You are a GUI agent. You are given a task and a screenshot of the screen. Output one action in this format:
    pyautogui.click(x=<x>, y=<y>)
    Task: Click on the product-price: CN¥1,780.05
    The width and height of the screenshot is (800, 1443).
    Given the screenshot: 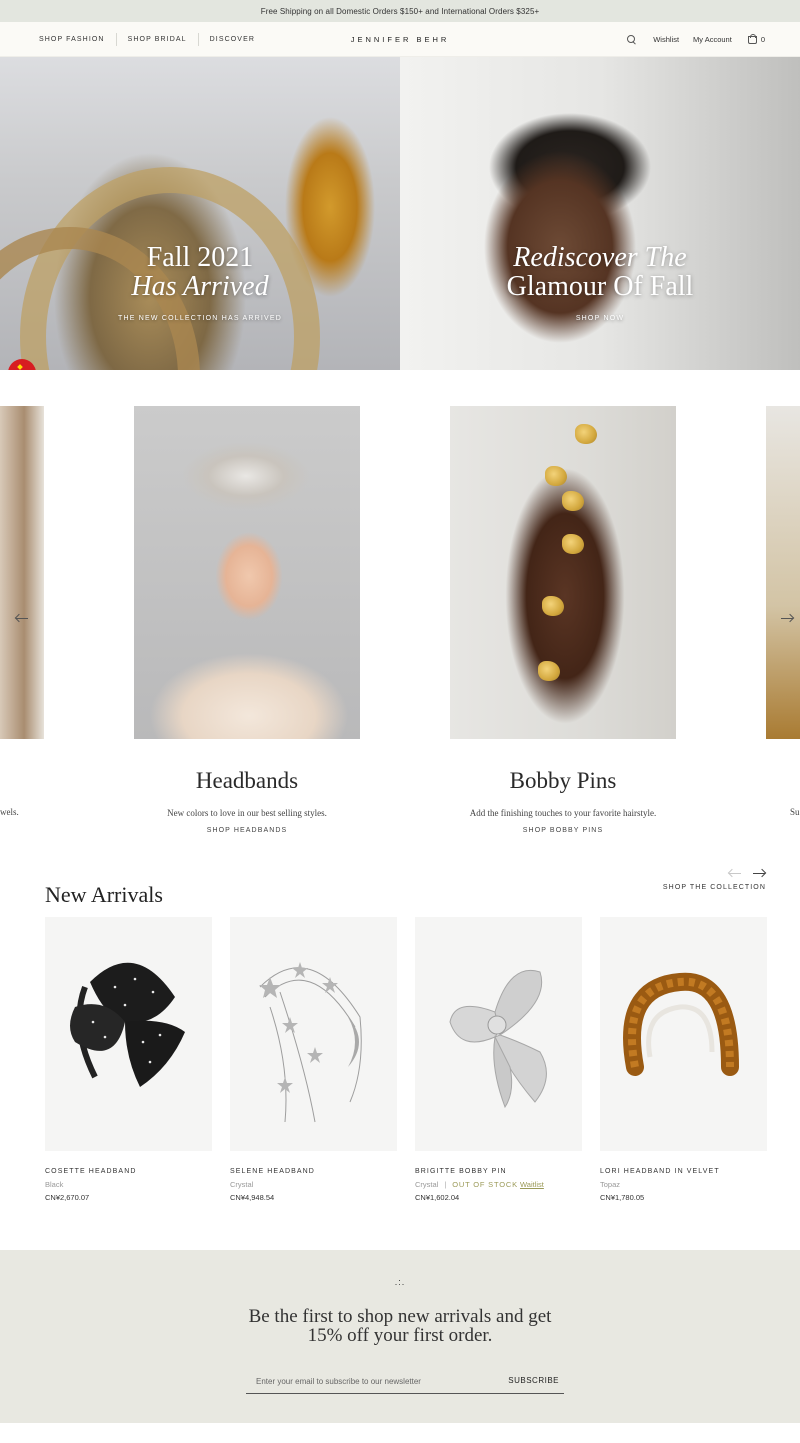 What is the action you would take?
    pyautogui.click(x=622, y=1197)
    